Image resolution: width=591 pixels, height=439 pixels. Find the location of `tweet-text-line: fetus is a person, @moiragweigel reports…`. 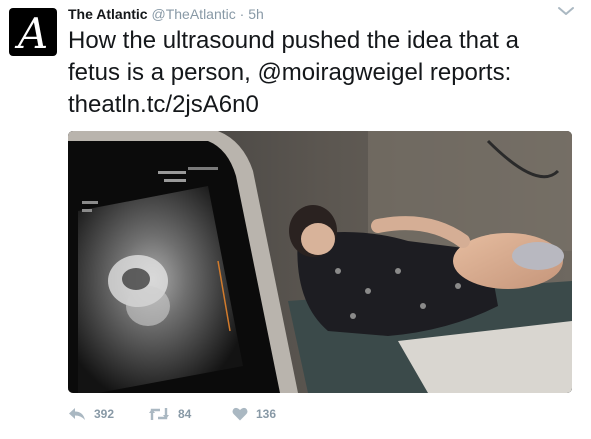

tweet-text-line: fetus is a person, @moiragweigel reports… is located at coordinates (323, 73).